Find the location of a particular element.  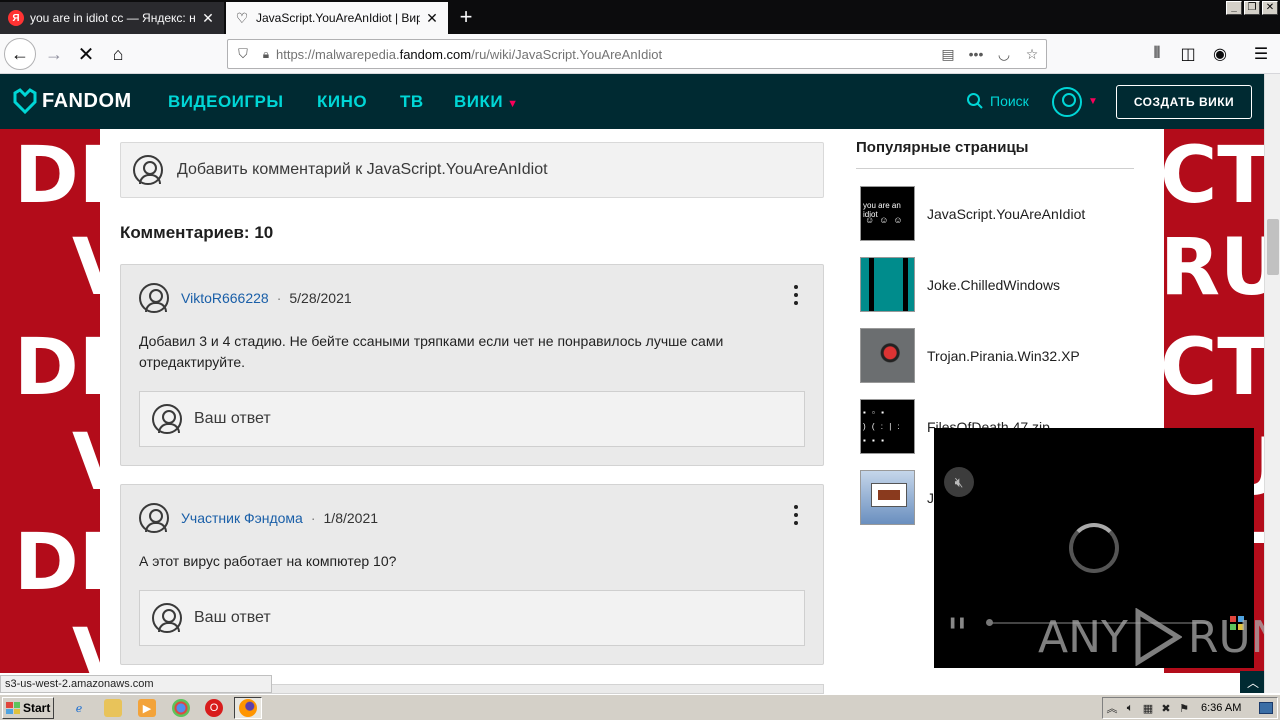

progress-knob is located at coordinates (989, 622).